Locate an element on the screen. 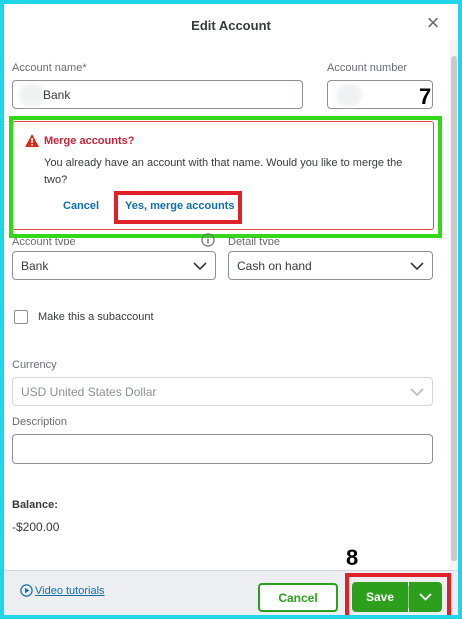  description-input is located at coordinates (222, 449).